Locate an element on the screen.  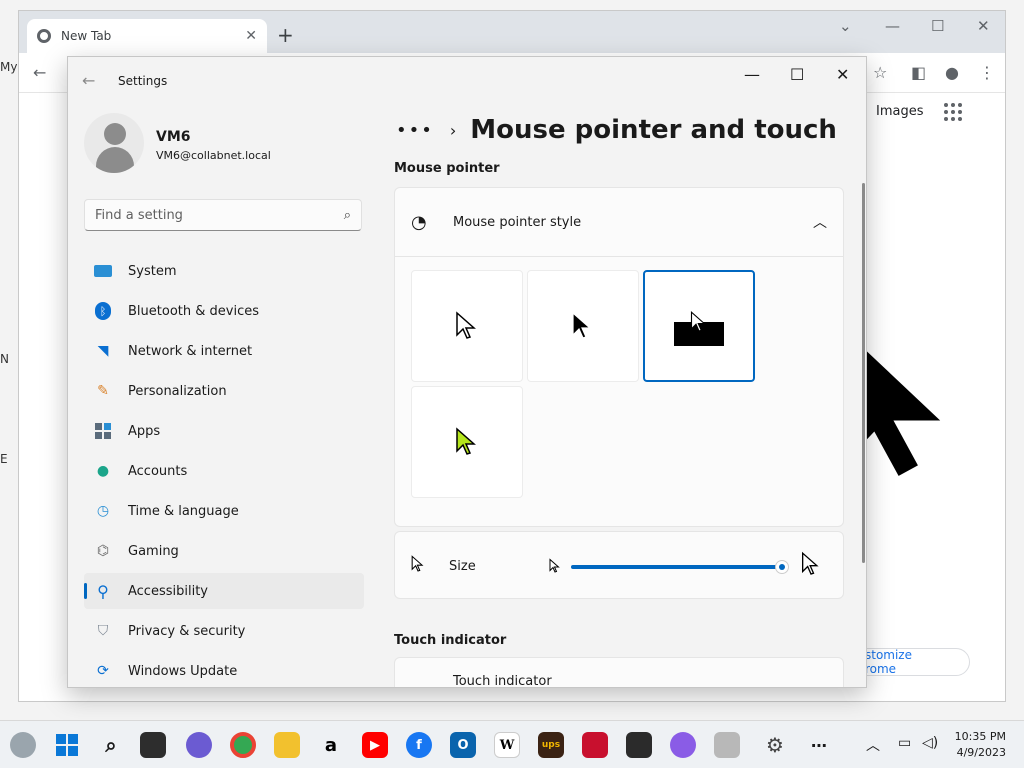
bank-icon is located at coordinates (595, 745).